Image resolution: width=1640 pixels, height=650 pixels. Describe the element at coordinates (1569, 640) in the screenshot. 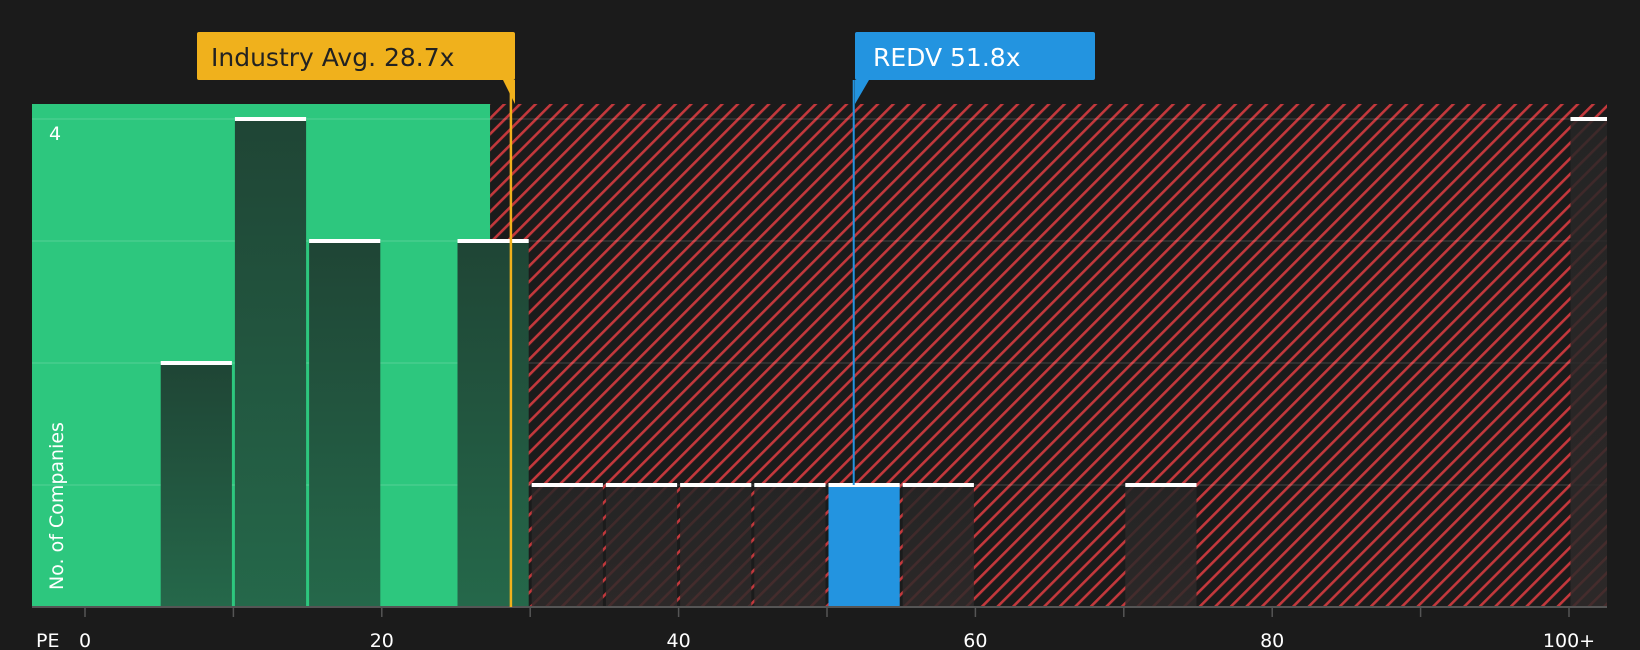

I see `x-tick-label: 100+` at that location.